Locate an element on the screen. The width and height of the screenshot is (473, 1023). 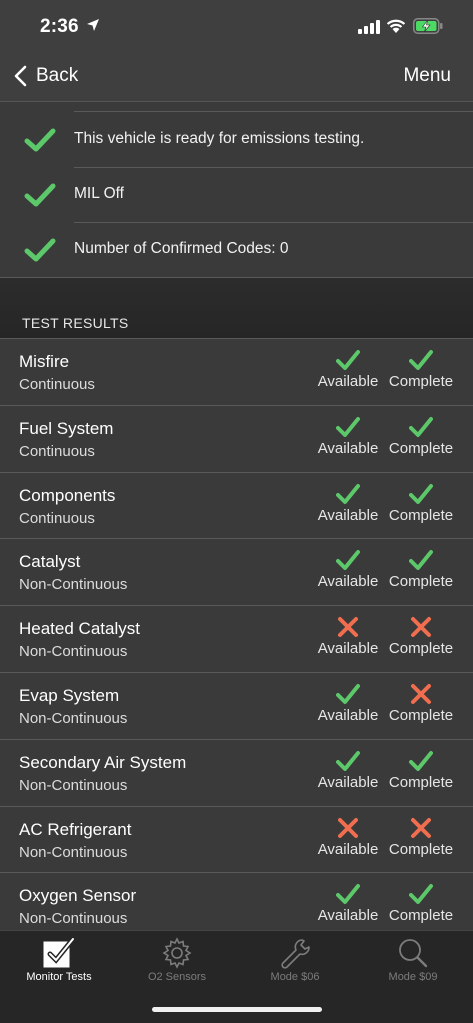
test-result-row: Fuel System Continuous Available Complete is located at coordinates (236, 438).